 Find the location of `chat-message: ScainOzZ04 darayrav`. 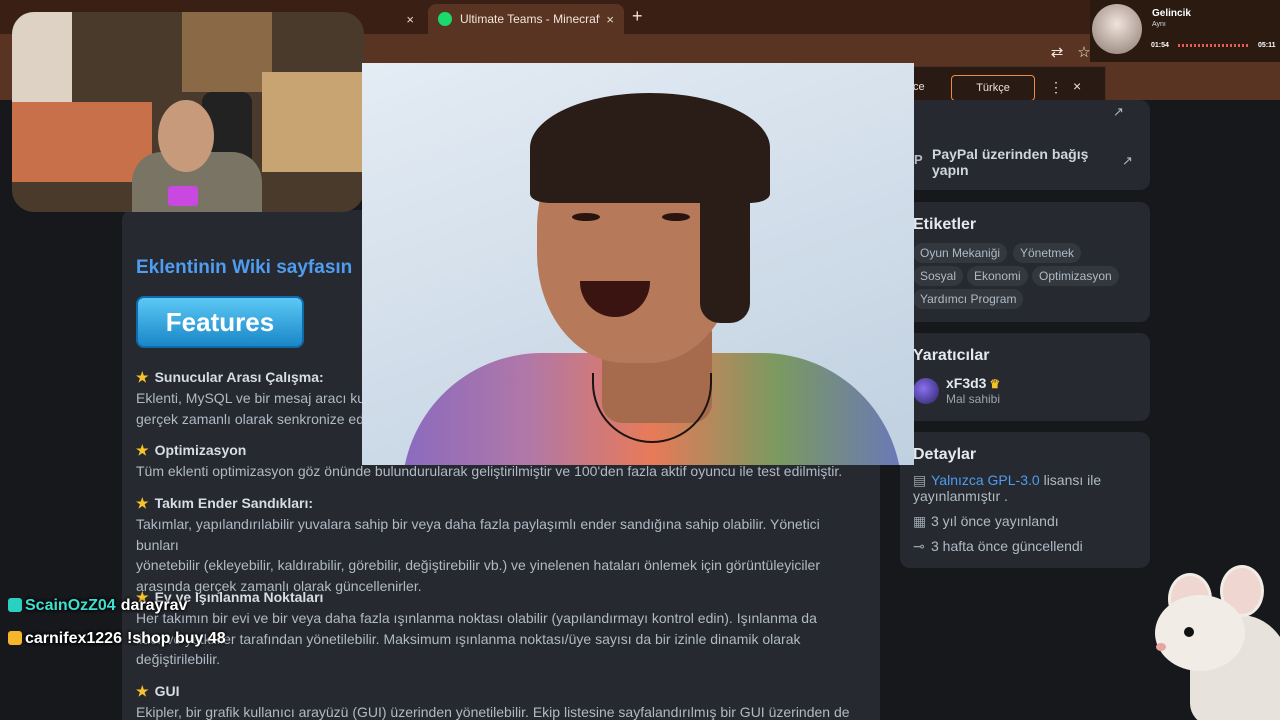

chat-message: ScainOzZ04 darayrav is located at coordinates (97, 606).